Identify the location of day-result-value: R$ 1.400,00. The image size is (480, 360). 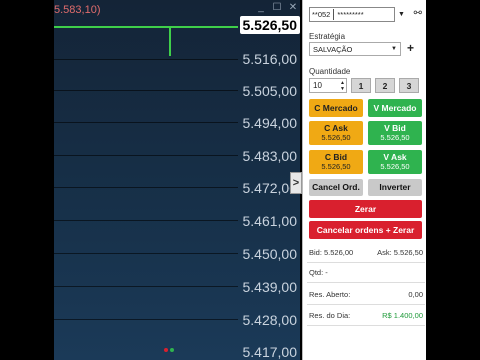
(402, 315).